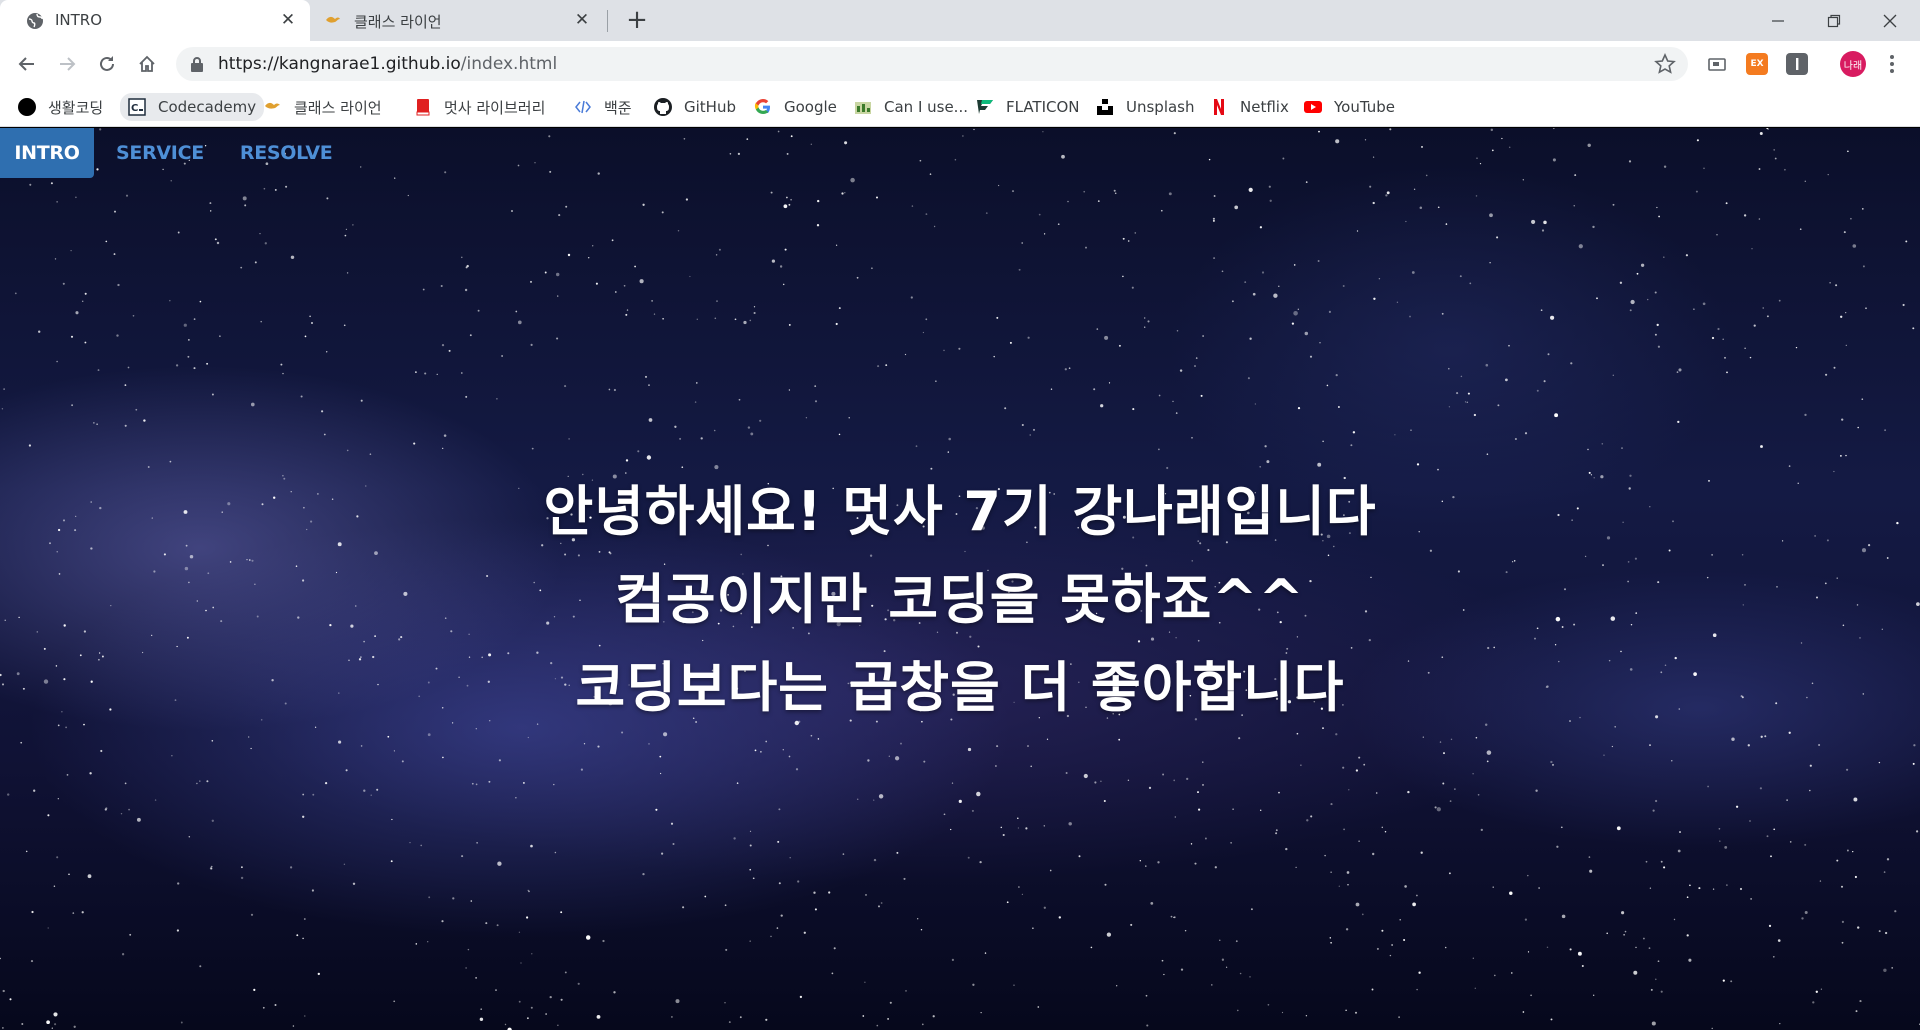 The image size is (1920, 1030). I want to click on nav-service-link: SERVICE, so click(160, 153).